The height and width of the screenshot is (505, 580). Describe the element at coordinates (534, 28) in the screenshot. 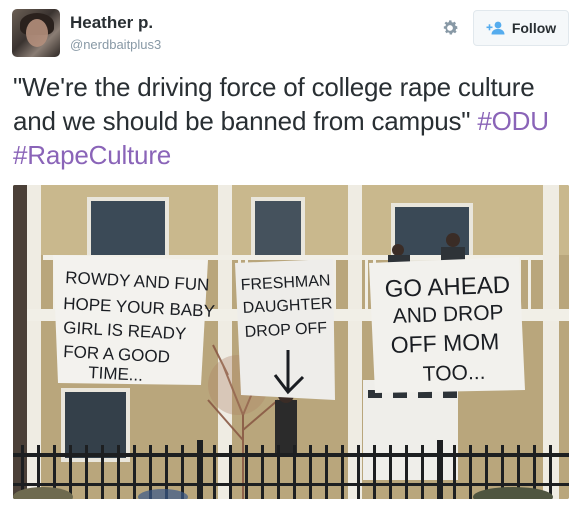

I see `follow-label: Follow` at that location.